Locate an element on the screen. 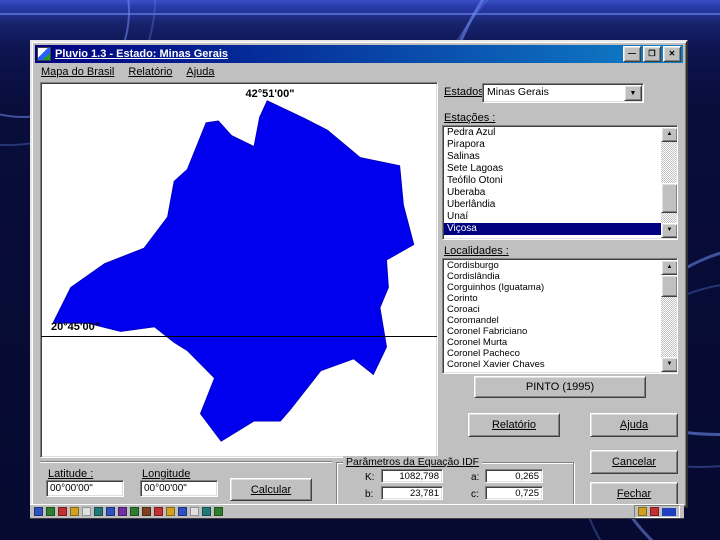 This screenshot has width=720, height=540. divider is located at coordinates (186, 462).